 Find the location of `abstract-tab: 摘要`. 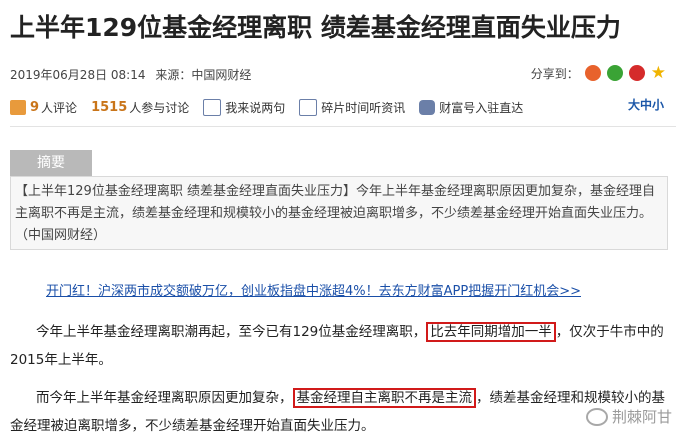

abstract-tab: 摘要 is located at coordinates (51, 163).